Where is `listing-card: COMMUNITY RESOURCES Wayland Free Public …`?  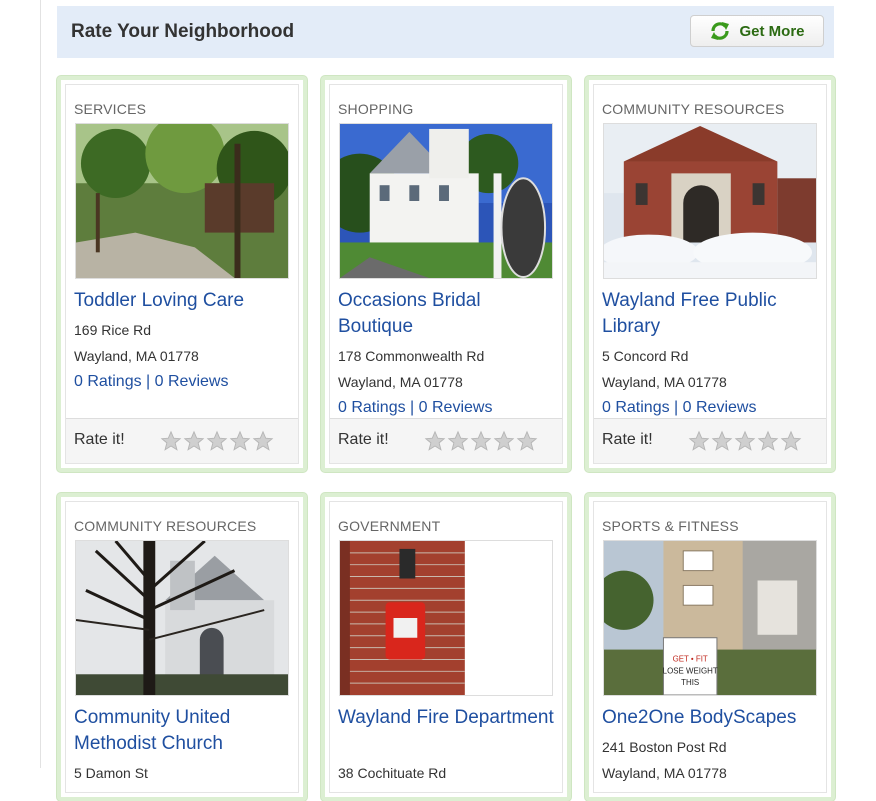 listing-card: COMMUNITY RESOURCES Wayland Free Public … is located at coordinates (710, 274).